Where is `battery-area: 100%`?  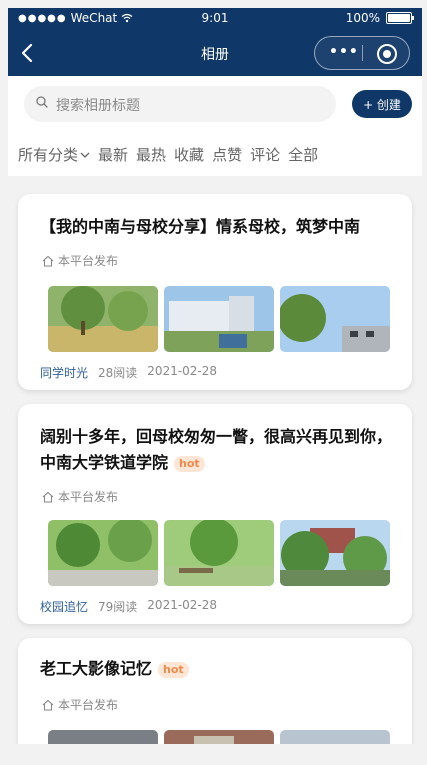 battery-area: 100% is located at coordinates (379, 18).